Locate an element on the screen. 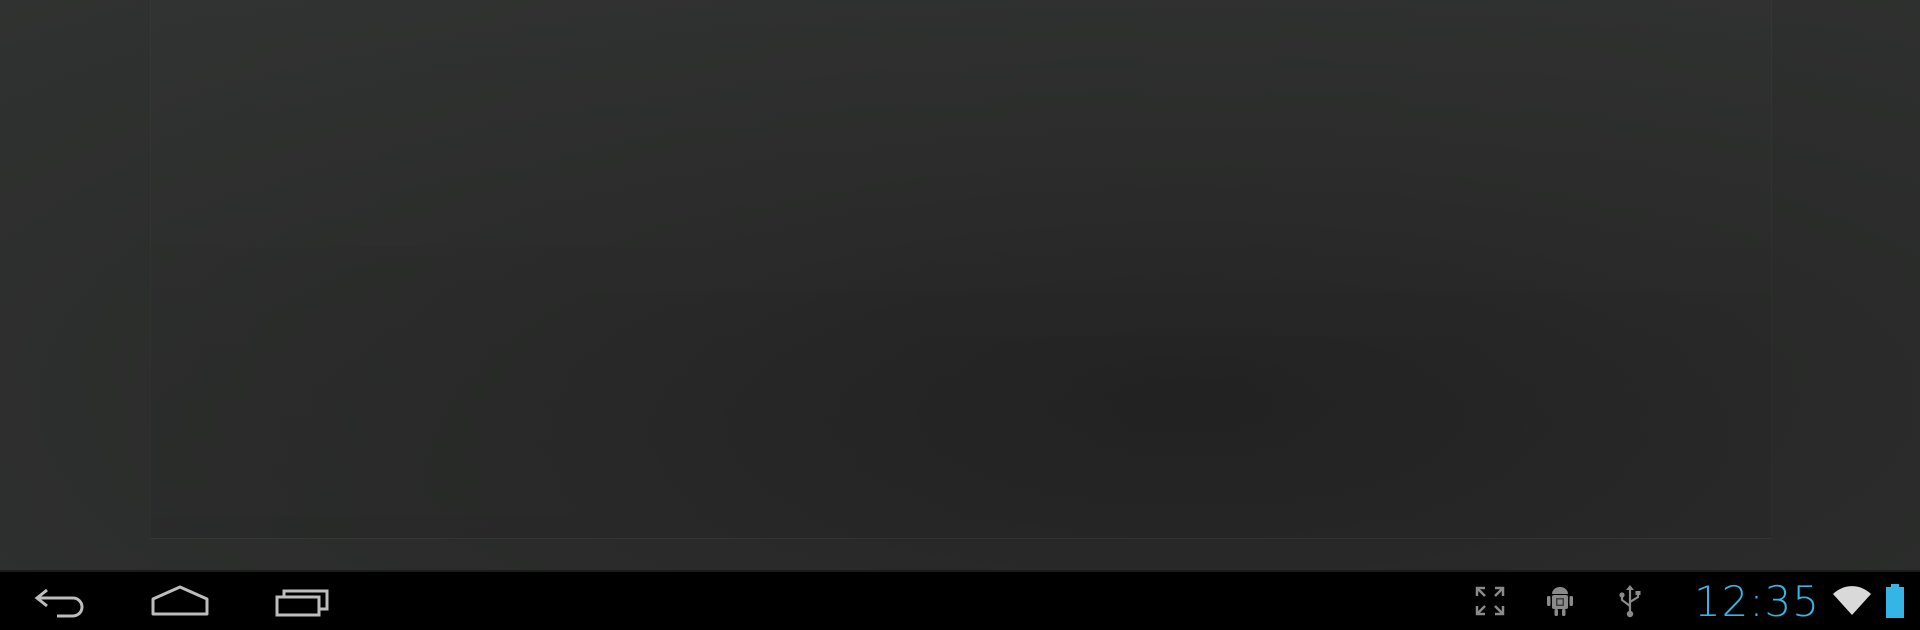  fullscreen-expand-icon is located at coordinates (1490, 601).